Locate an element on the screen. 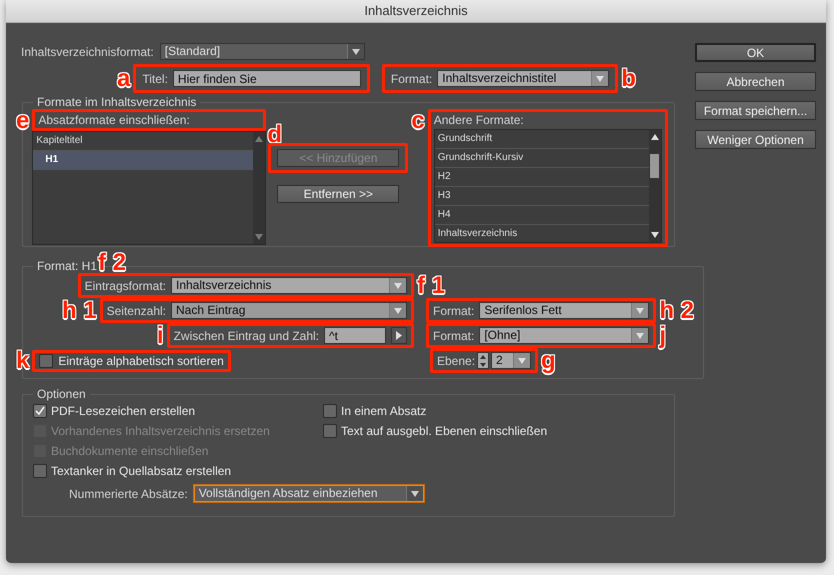  annotation-letter: a is located at coordinates (124, 78).